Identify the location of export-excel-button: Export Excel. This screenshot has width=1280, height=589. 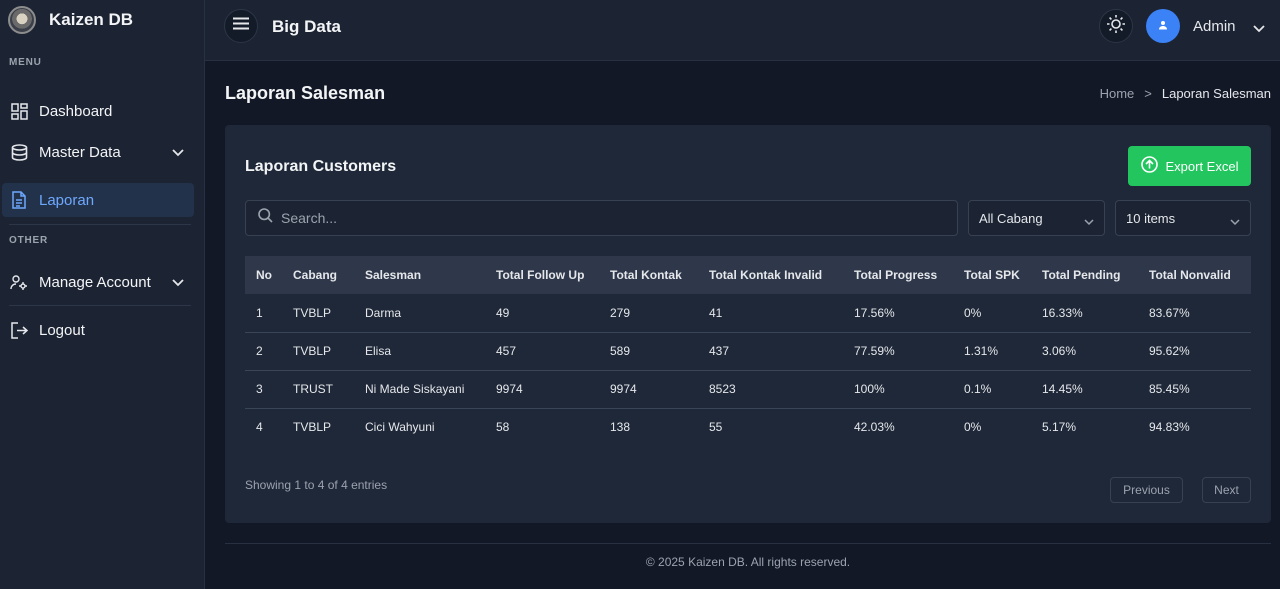
(1189, 166).